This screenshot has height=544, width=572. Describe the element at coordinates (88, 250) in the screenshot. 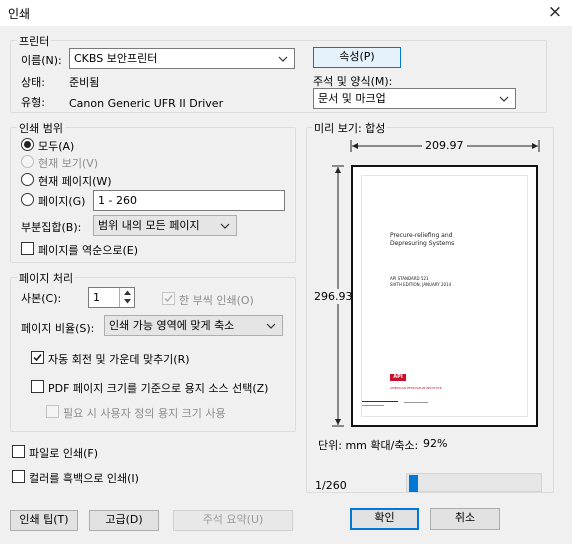

I see `reverse-pages-label: 페이지를 역순으로(E)` at that location.